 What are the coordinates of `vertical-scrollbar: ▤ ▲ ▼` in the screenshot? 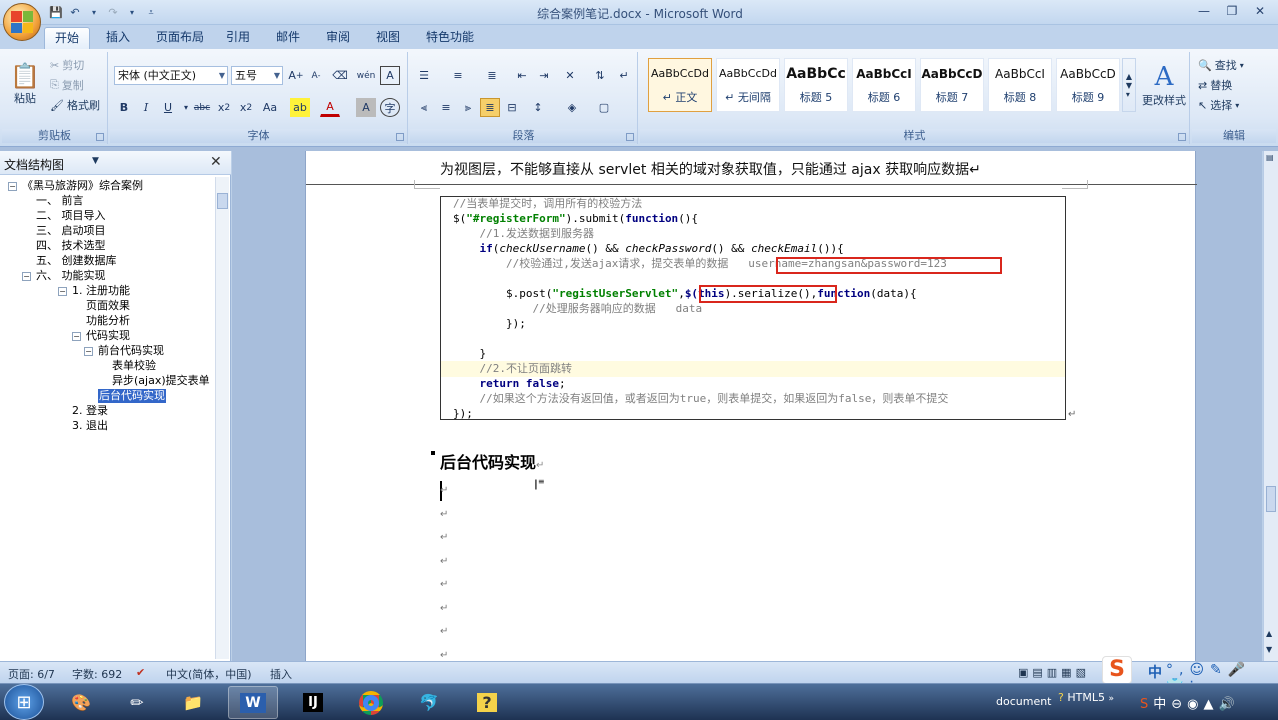 It's located at (1270, 406).